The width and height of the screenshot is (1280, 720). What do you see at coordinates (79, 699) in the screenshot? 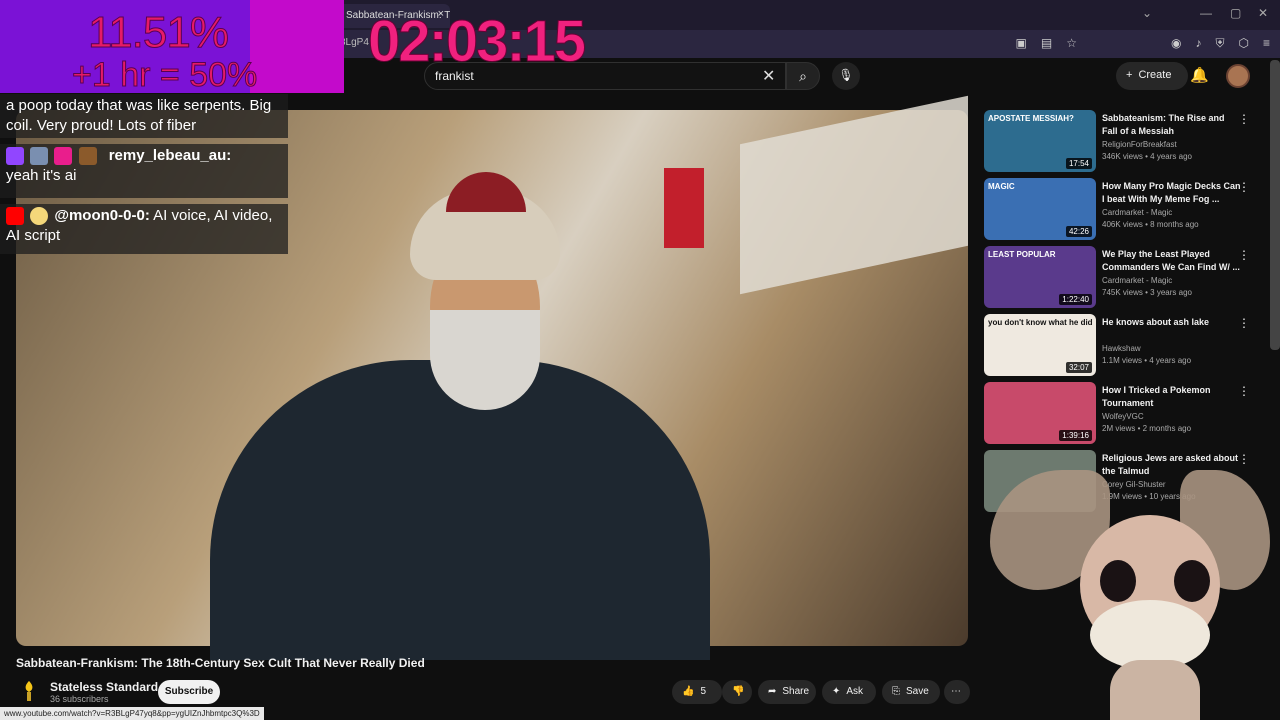
I see `subscriber-count: 36 subscribers` at bounding box center [79, 699].